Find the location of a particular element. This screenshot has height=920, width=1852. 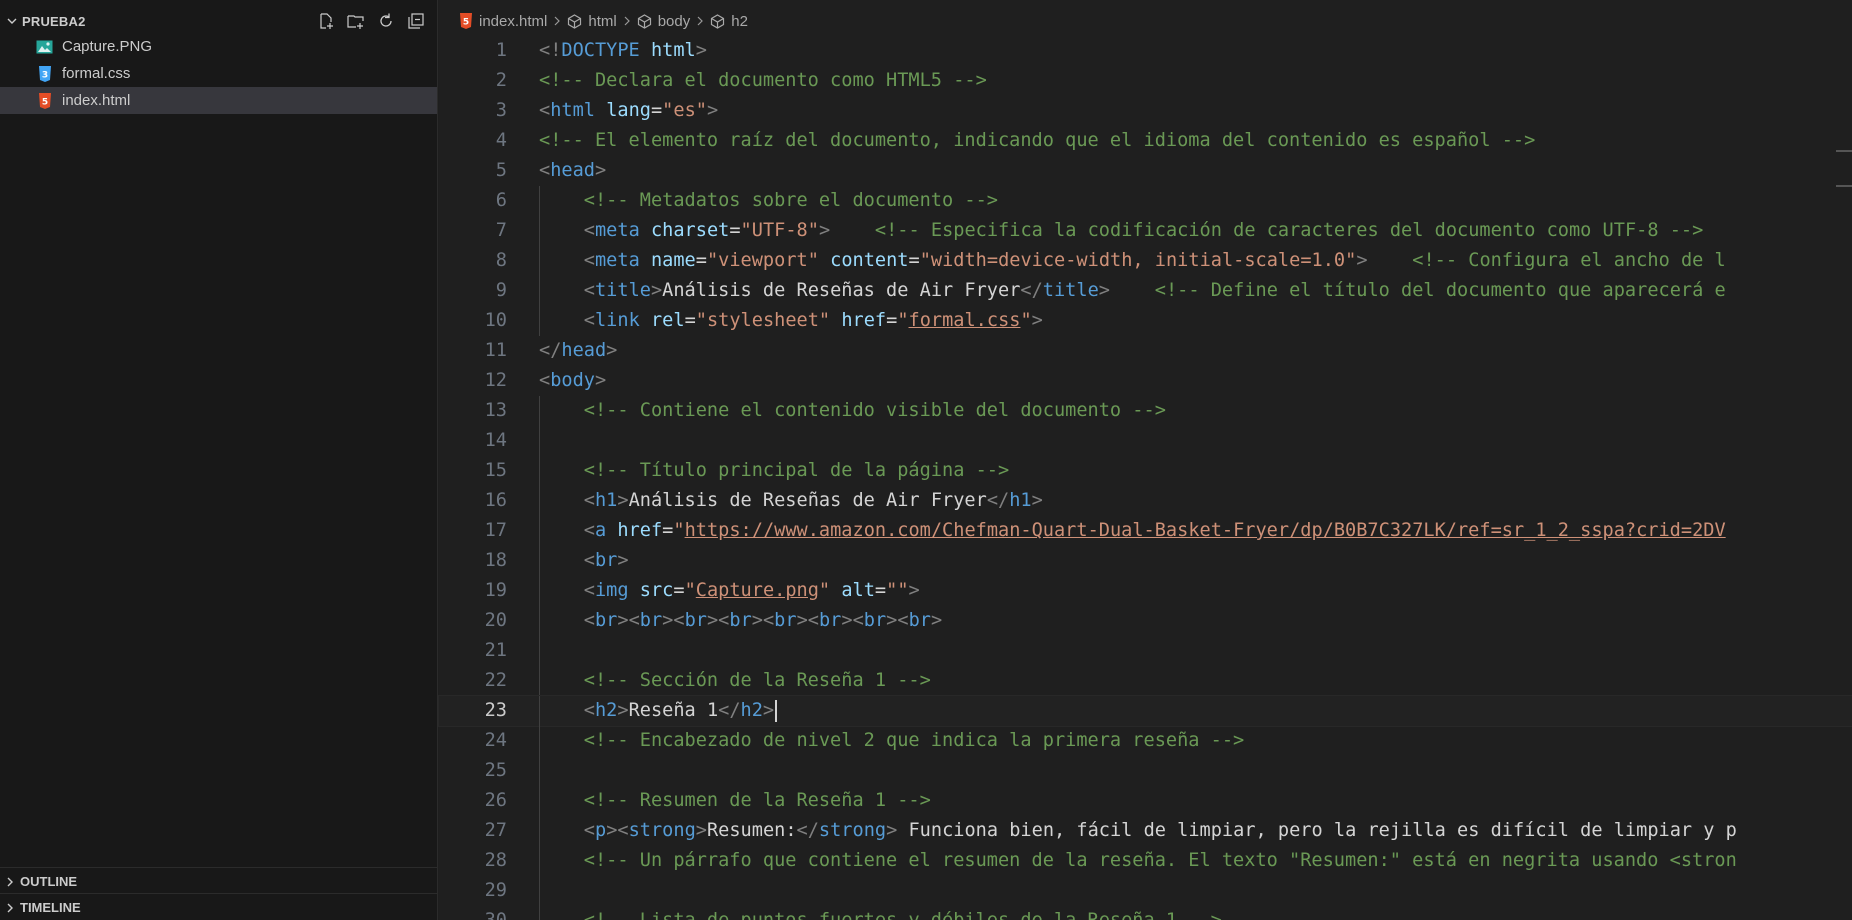

code-line: 14 is located at coordinates (1145, 441).